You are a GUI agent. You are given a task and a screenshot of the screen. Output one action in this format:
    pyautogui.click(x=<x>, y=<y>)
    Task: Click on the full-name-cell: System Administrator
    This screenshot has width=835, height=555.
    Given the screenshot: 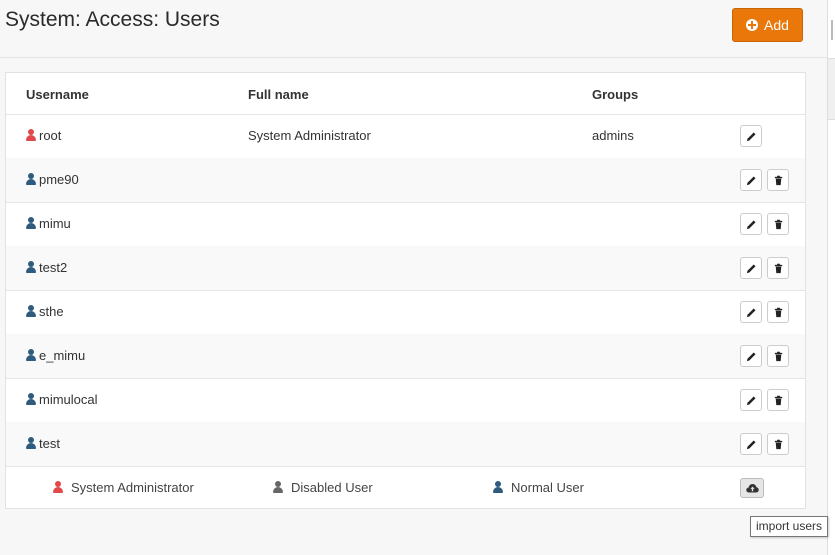 What is the action you would take?
    pyautogui.click(x=309, y=135)
    